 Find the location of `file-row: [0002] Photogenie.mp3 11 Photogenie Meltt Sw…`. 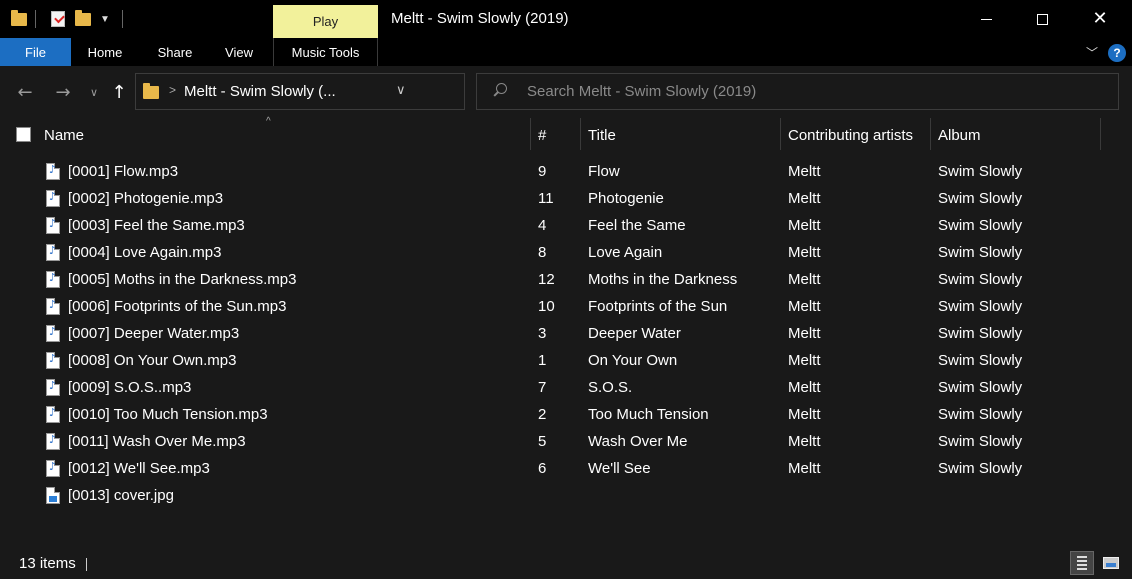

file-row: [0002] Photogenie.mp3 11 Photogenie Meltt Sw… is located at coordinates (566, 199).